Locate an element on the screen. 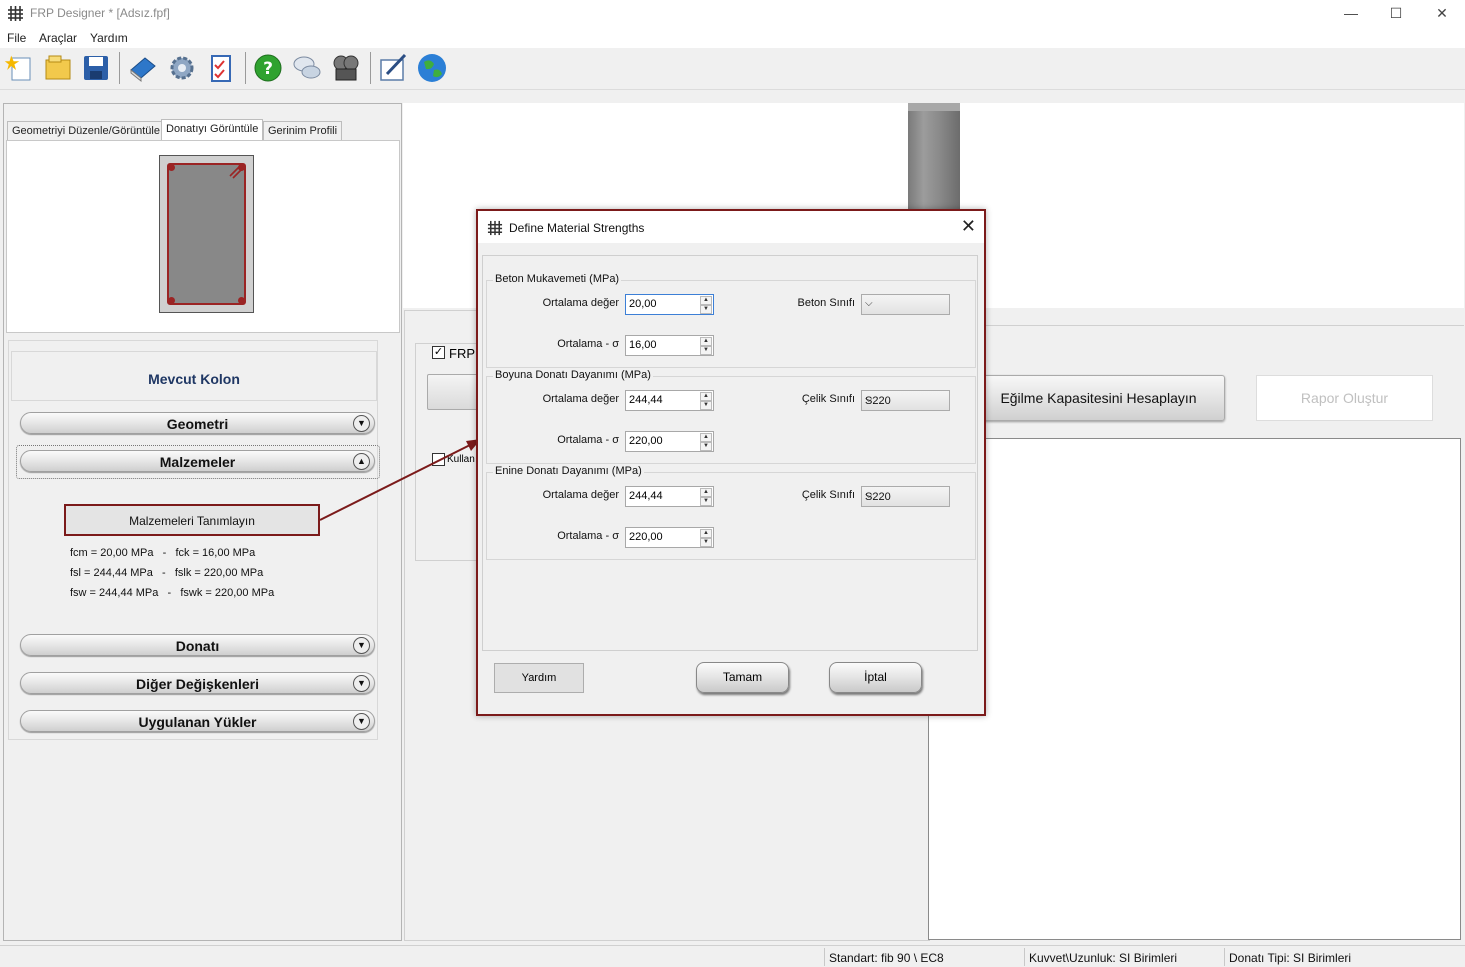 This screenshot has width=1465, height=967. concrete-mean-spinner: ▲ ▼ is located at coordinates (669, 304).